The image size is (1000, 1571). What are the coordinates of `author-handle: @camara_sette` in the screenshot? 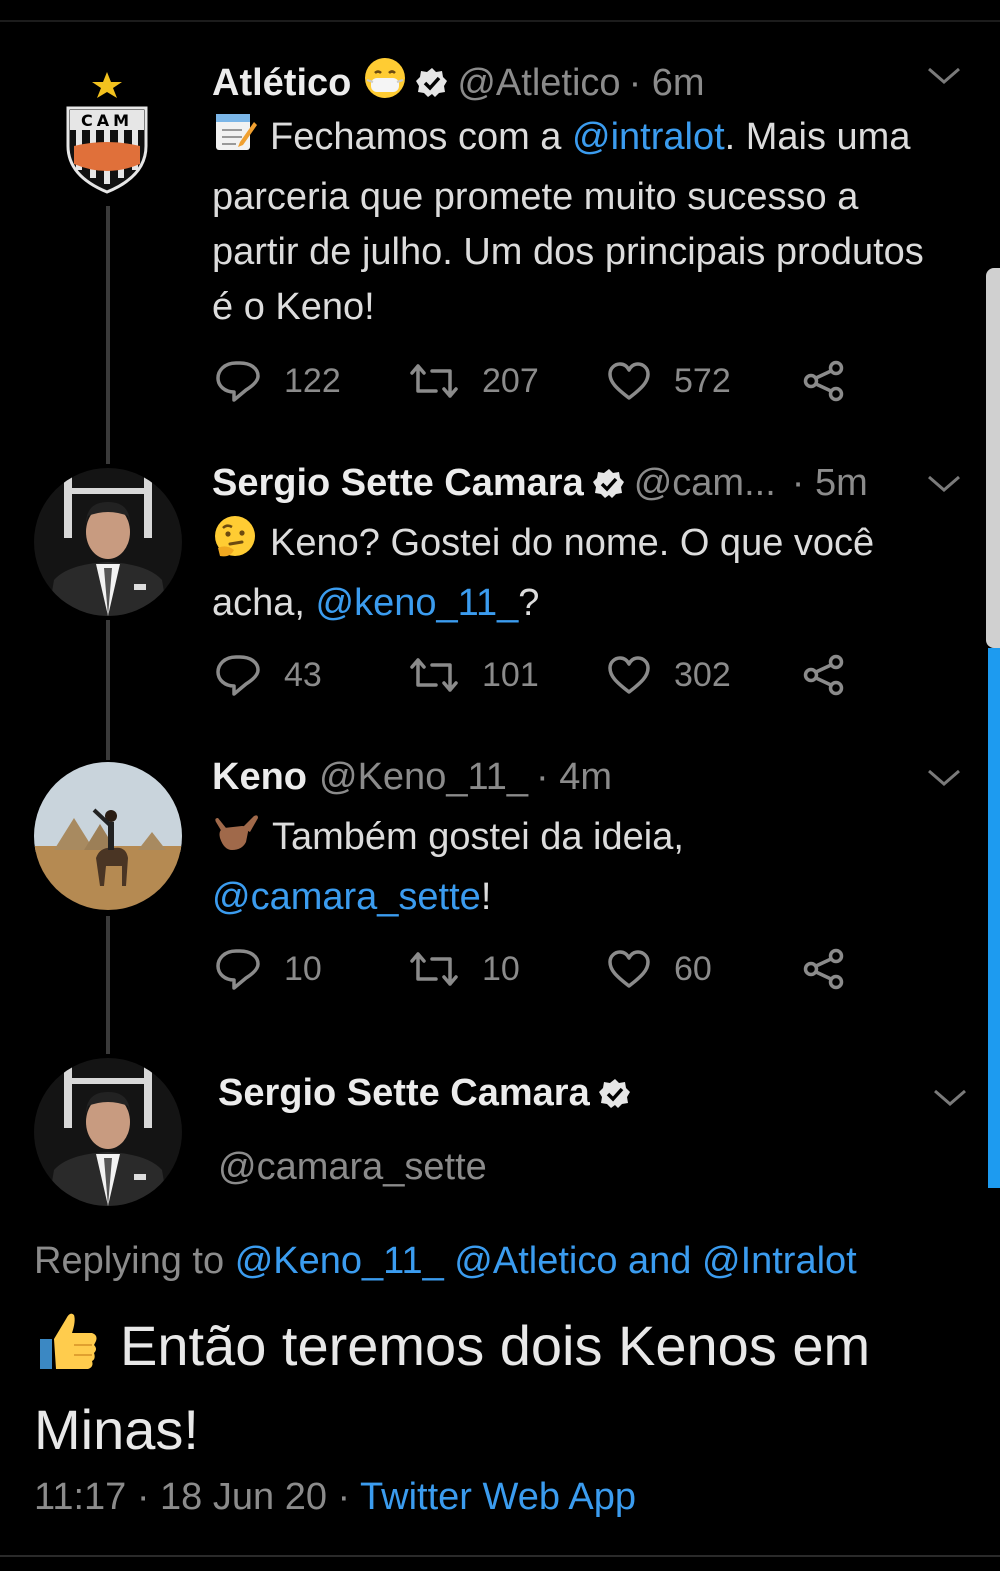 It's located at (352, 1167).